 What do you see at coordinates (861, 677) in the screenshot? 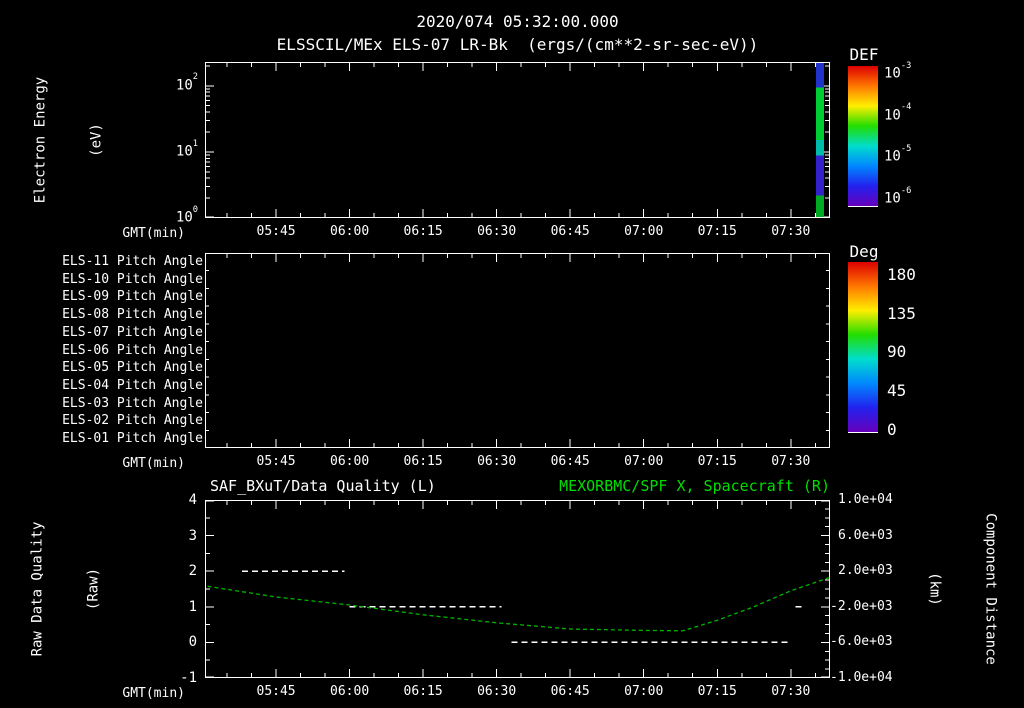
I see `distance-tick-label: -1.0e+04` at bounding box center [861, 677].